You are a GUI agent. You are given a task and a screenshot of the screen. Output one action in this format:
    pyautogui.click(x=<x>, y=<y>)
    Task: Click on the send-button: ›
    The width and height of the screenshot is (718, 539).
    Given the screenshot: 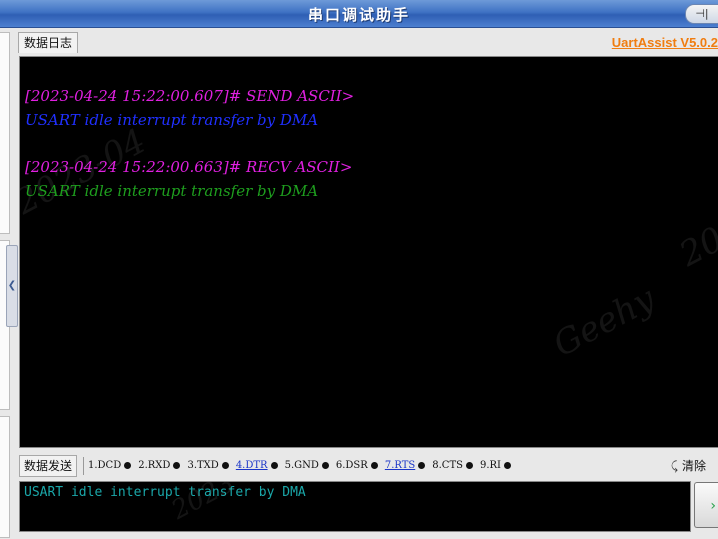 What is the action you would take?
    pyautogui.click(x=706, y=505)
    